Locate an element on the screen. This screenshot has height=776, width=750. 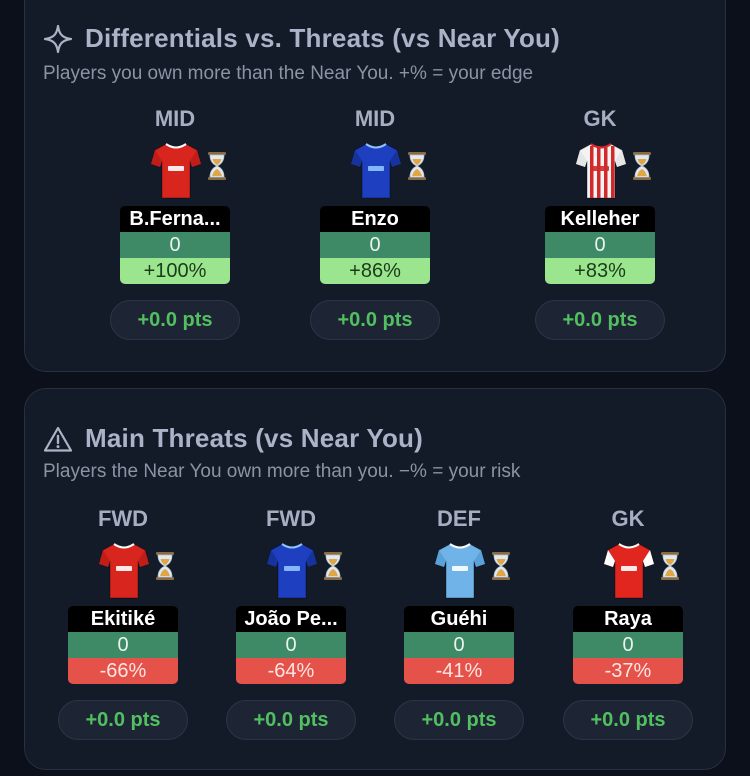
differentials-header: Differentials vs. Threats (vs Near You) is located at coordinates (301, 38).